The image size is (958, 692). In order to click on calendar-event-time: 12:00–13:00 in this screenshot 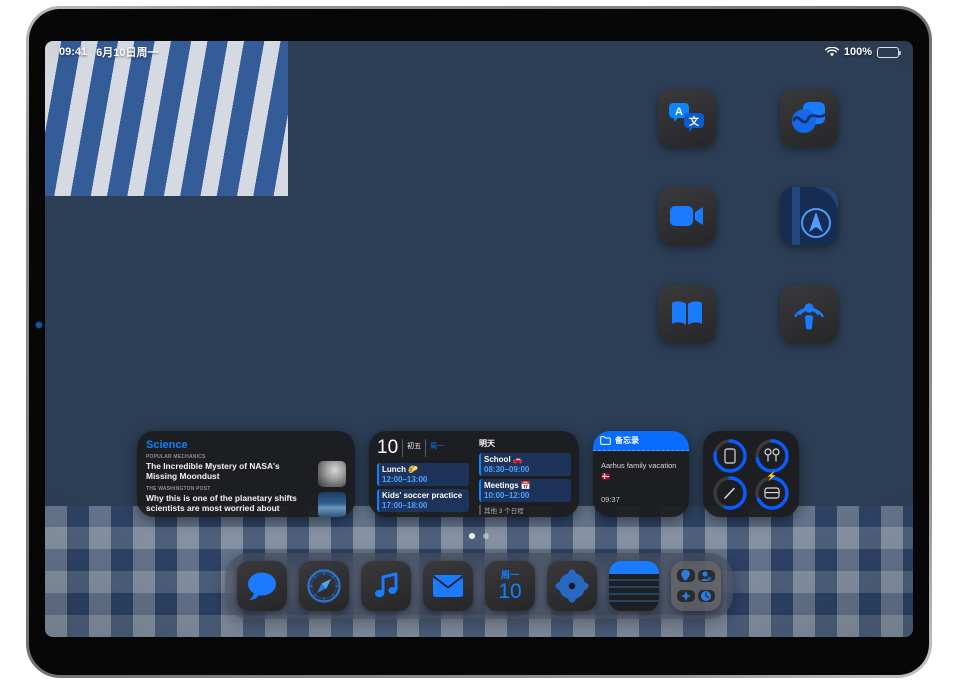, I will do `click(405, 479)`.